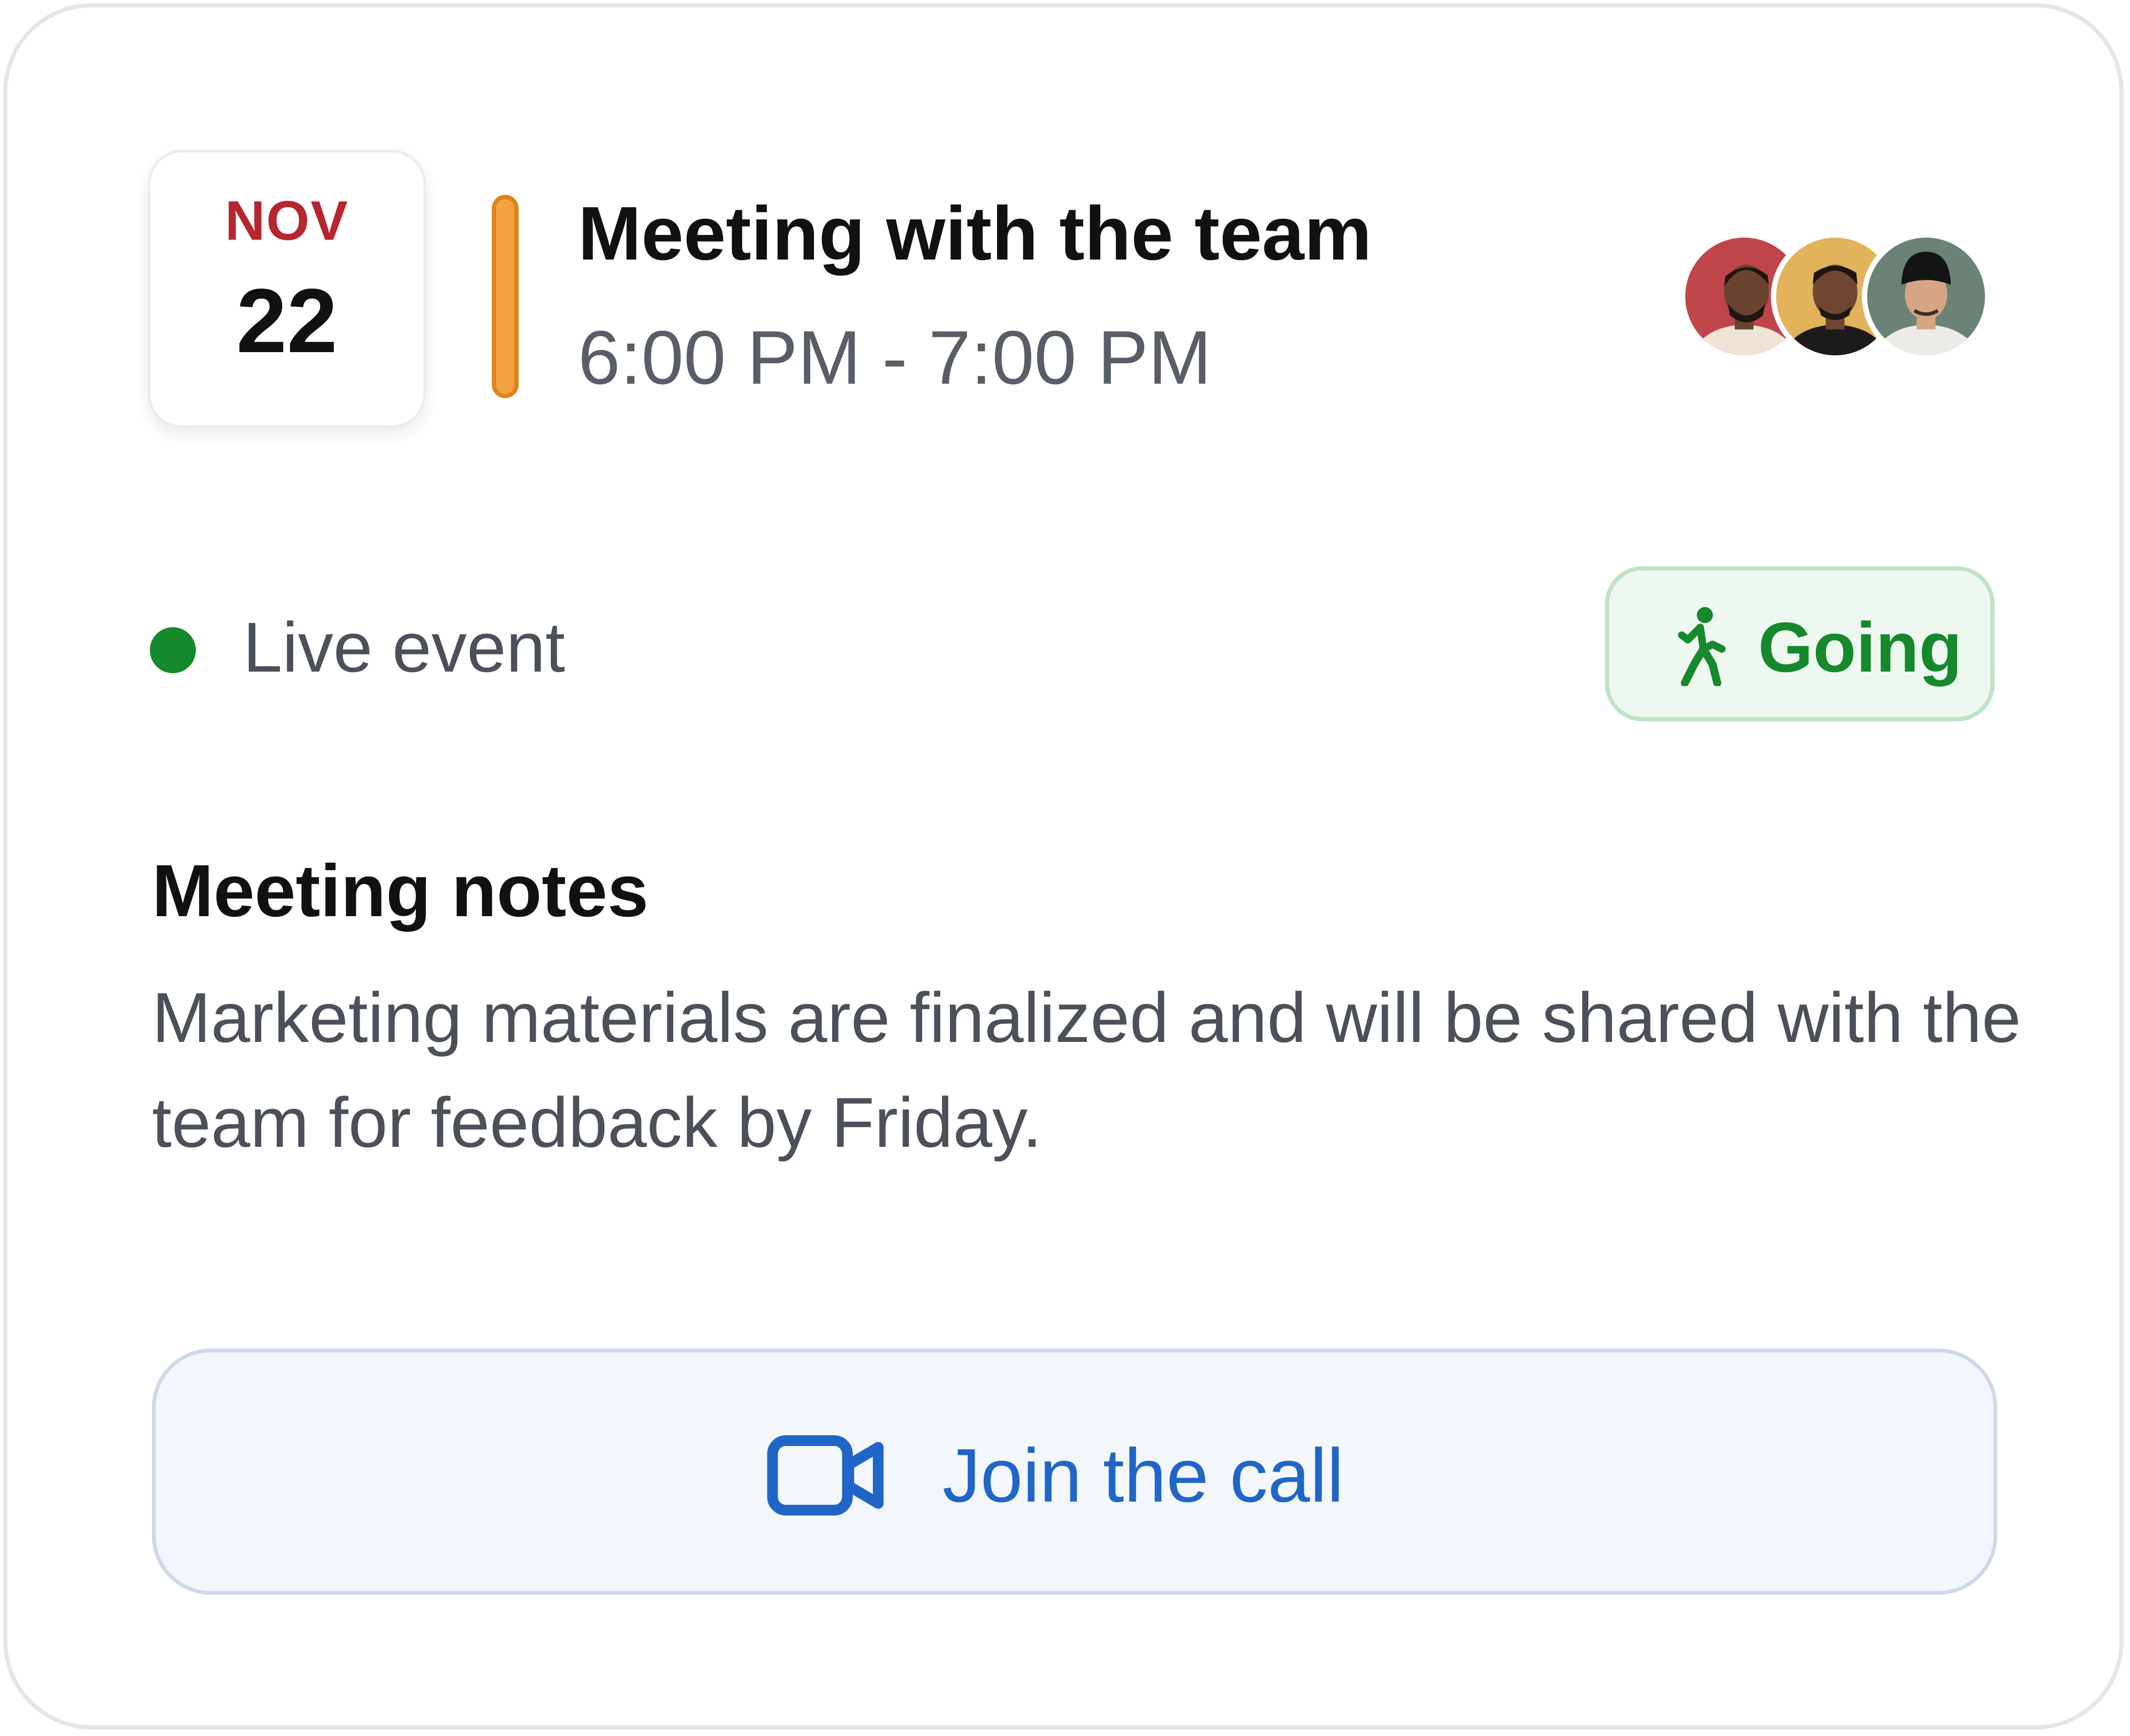 Image resolution: width=2130 pixels, height=1736 pixels. I want to click on date-tile: NOV 22, so click(287, 289).